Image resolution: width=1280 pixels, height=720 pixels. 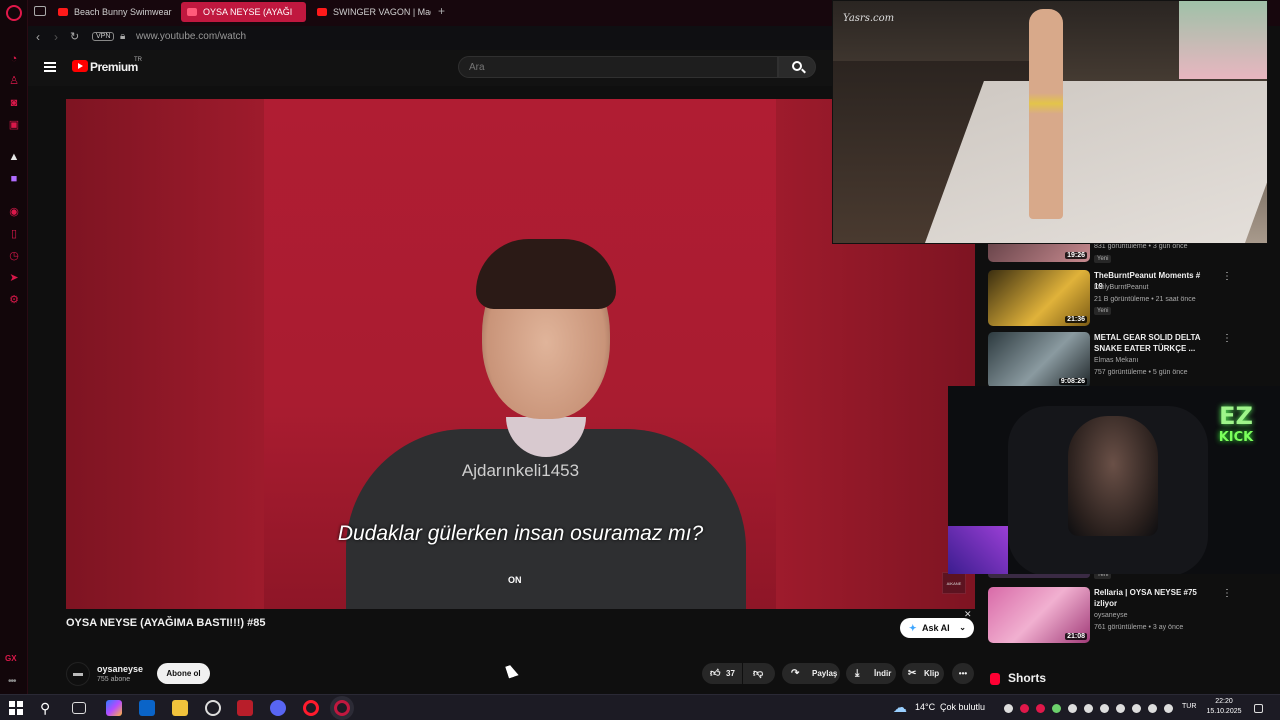 What do you see at coordinates (243, 12) in the screenshot?
I see `tab-oysa-neyse: OYSA NEYSE (AYAĞI` at bounding box center [243, 12].